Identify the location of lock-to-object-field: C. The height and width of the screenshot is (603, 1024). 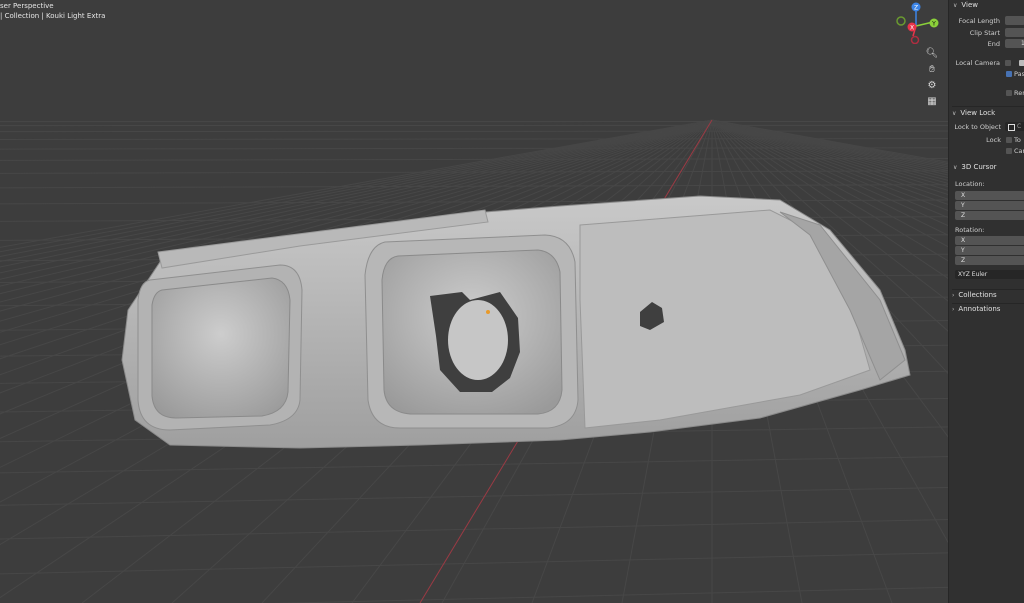
(1014, 126).